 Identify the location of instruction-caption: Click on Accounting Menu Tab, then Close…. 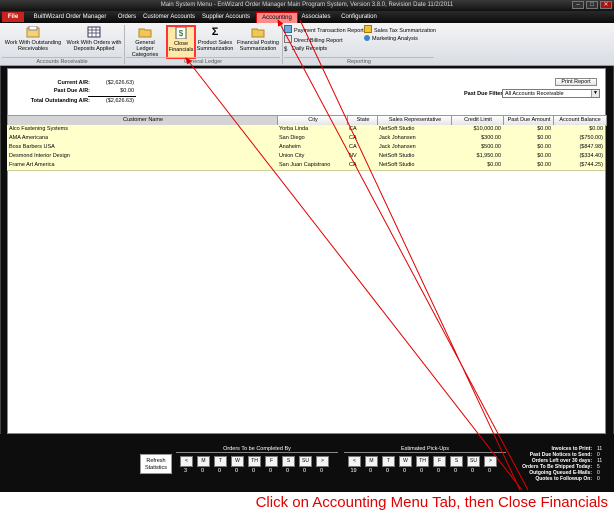
(431, 502).